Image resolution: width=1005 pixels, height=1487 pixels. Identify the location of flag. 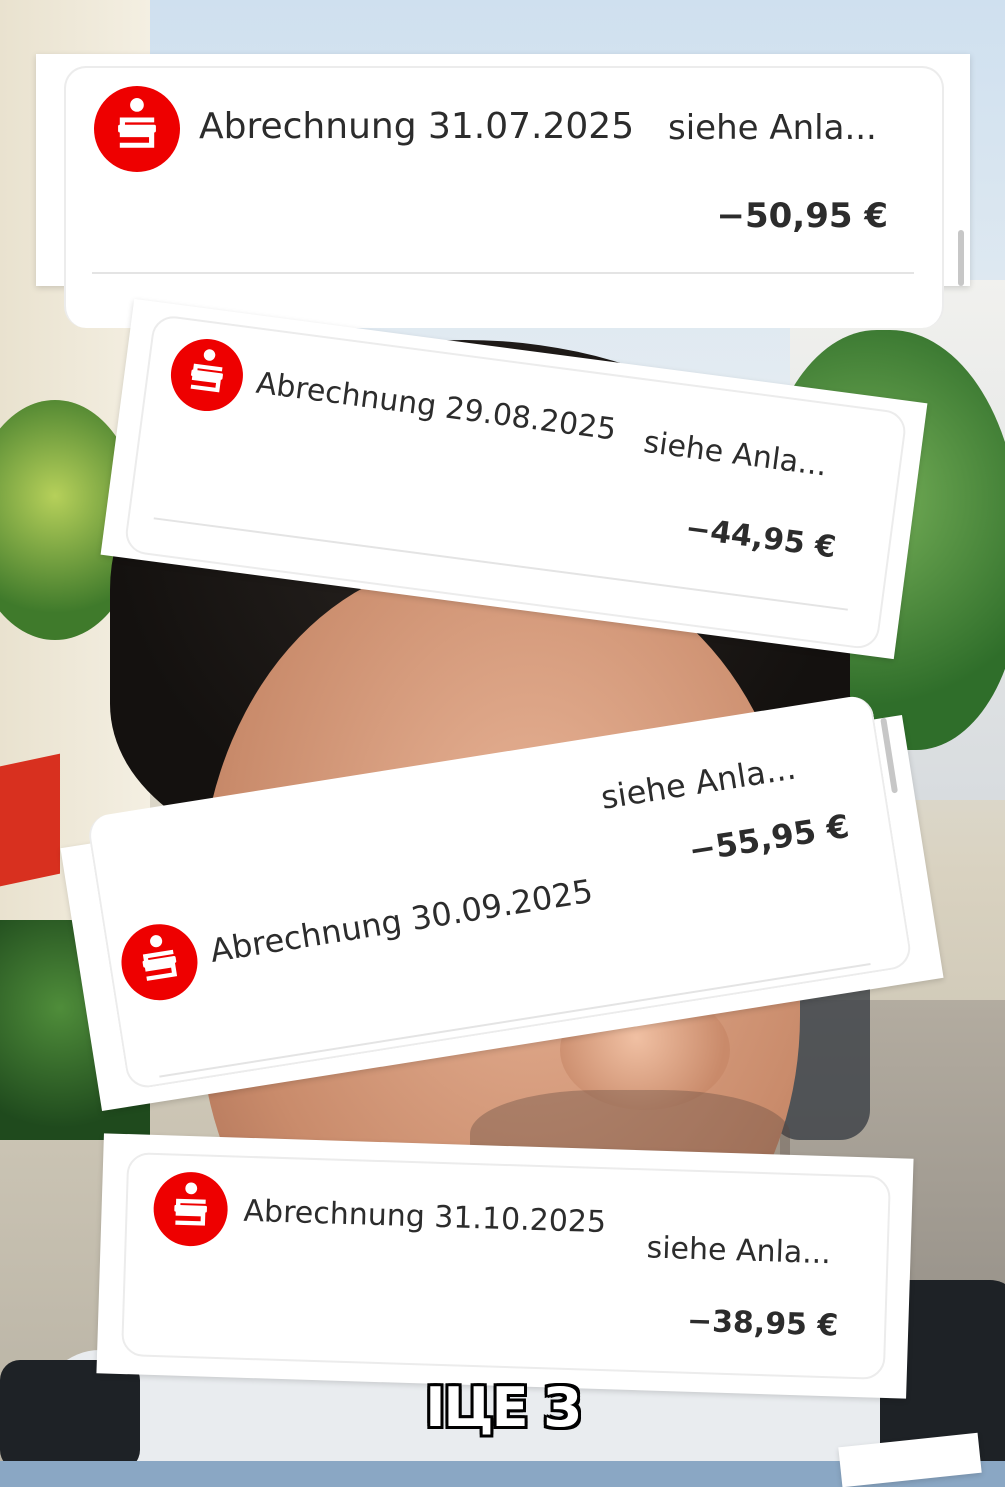
(30, 820).